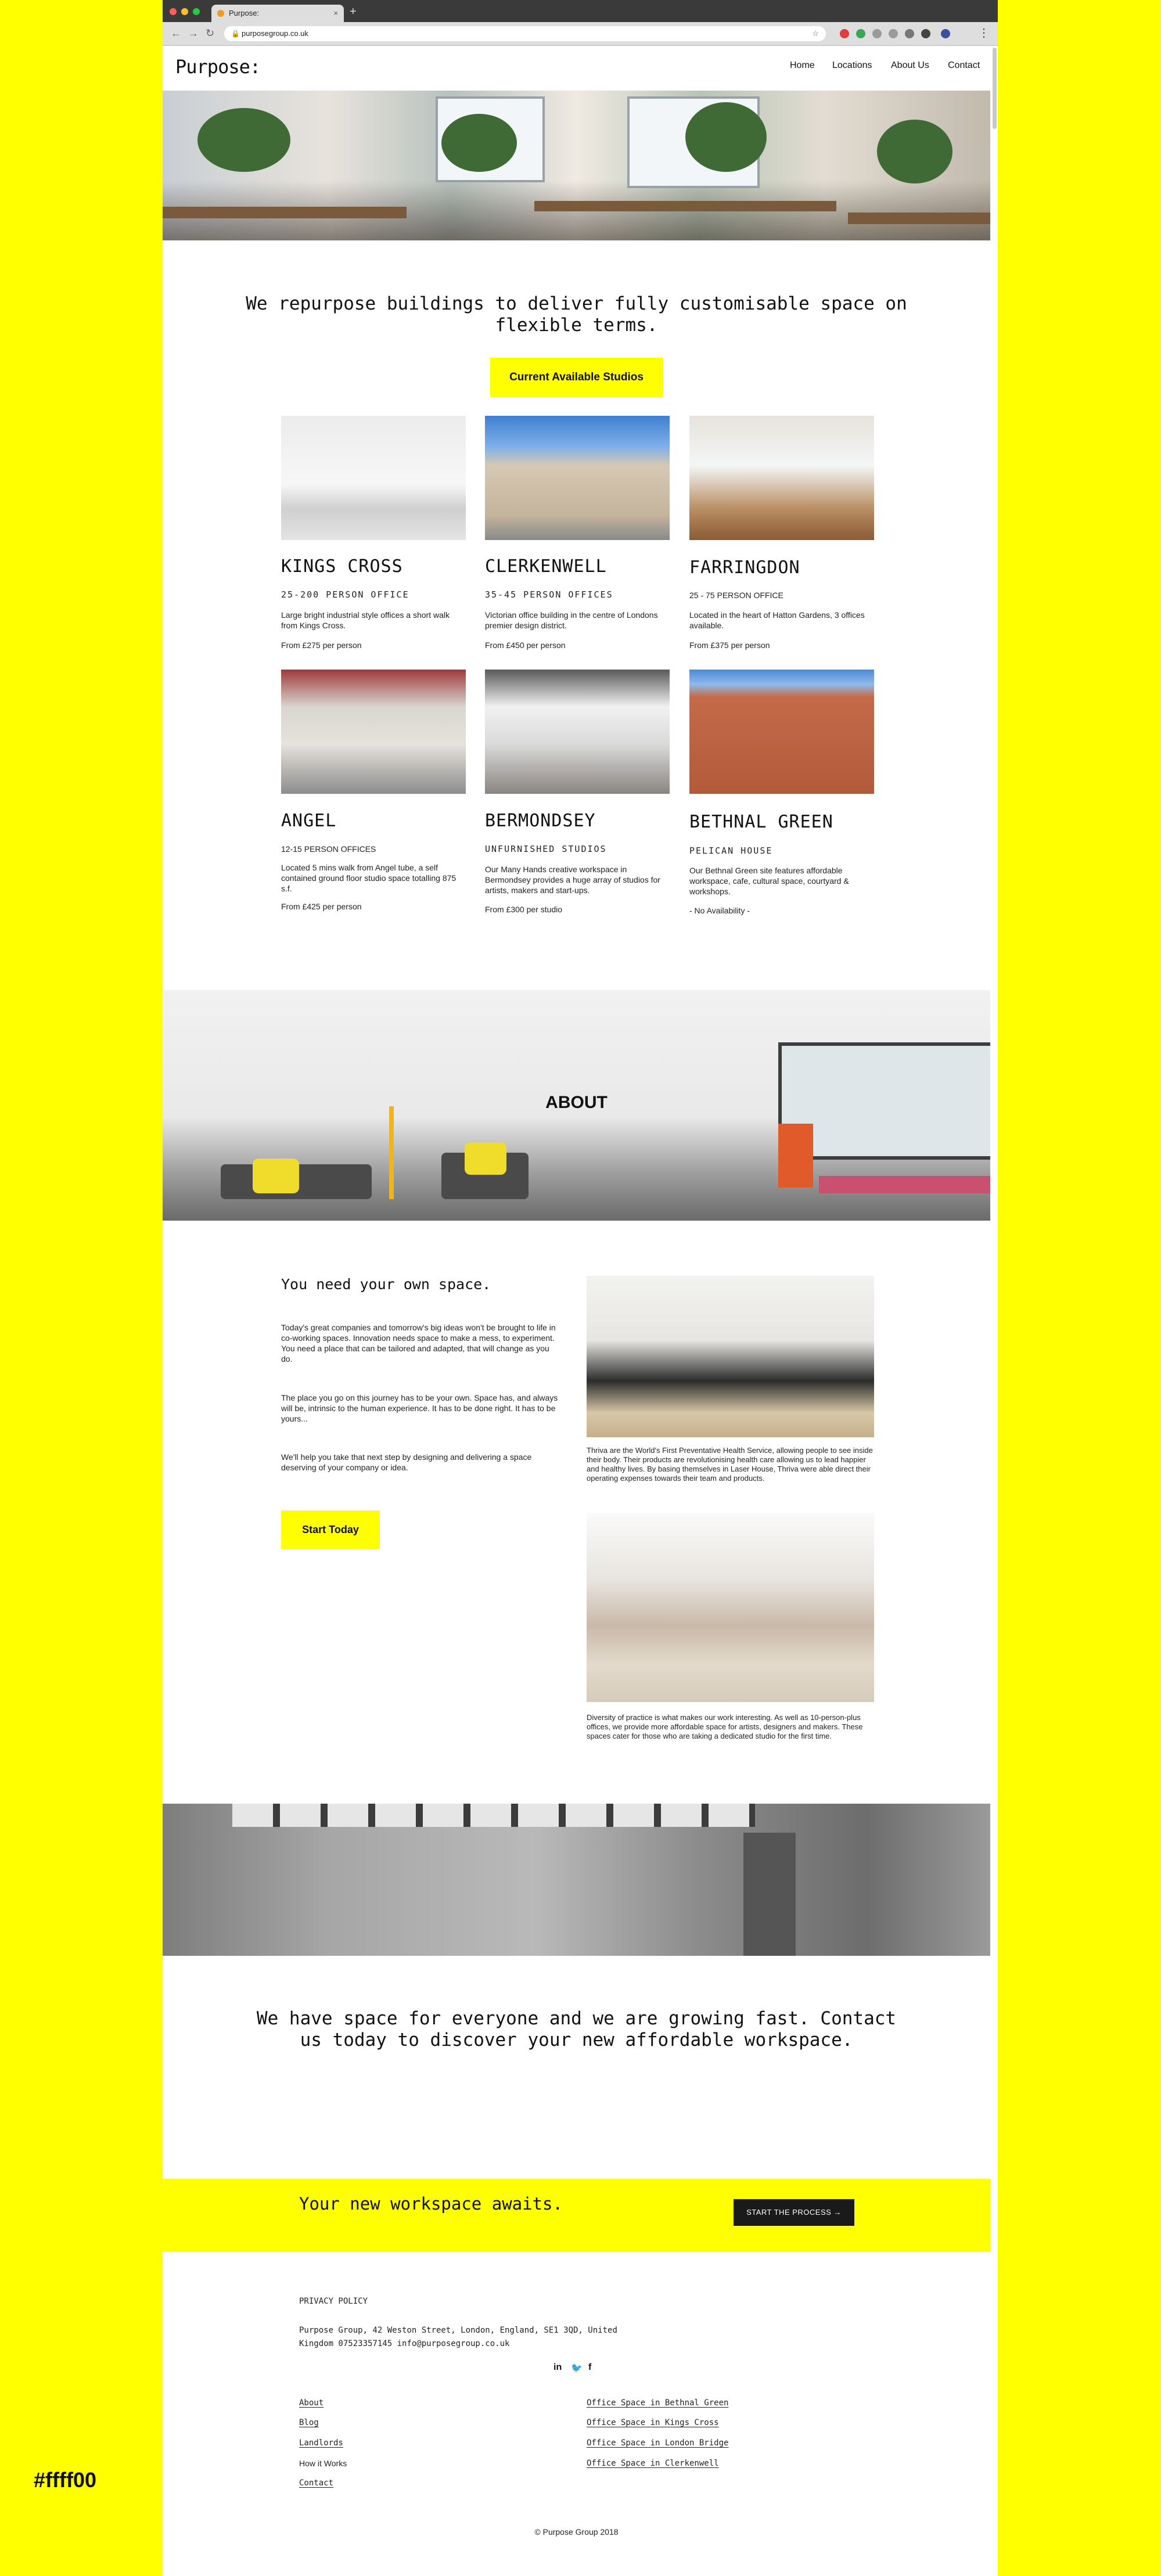 This screenshot has height=2576, width=1161. What do you see at coordinates (65, 2480) in the screenshot?
I see `color-swatch-label: #ffff00` at bounding box center [65, 2480].